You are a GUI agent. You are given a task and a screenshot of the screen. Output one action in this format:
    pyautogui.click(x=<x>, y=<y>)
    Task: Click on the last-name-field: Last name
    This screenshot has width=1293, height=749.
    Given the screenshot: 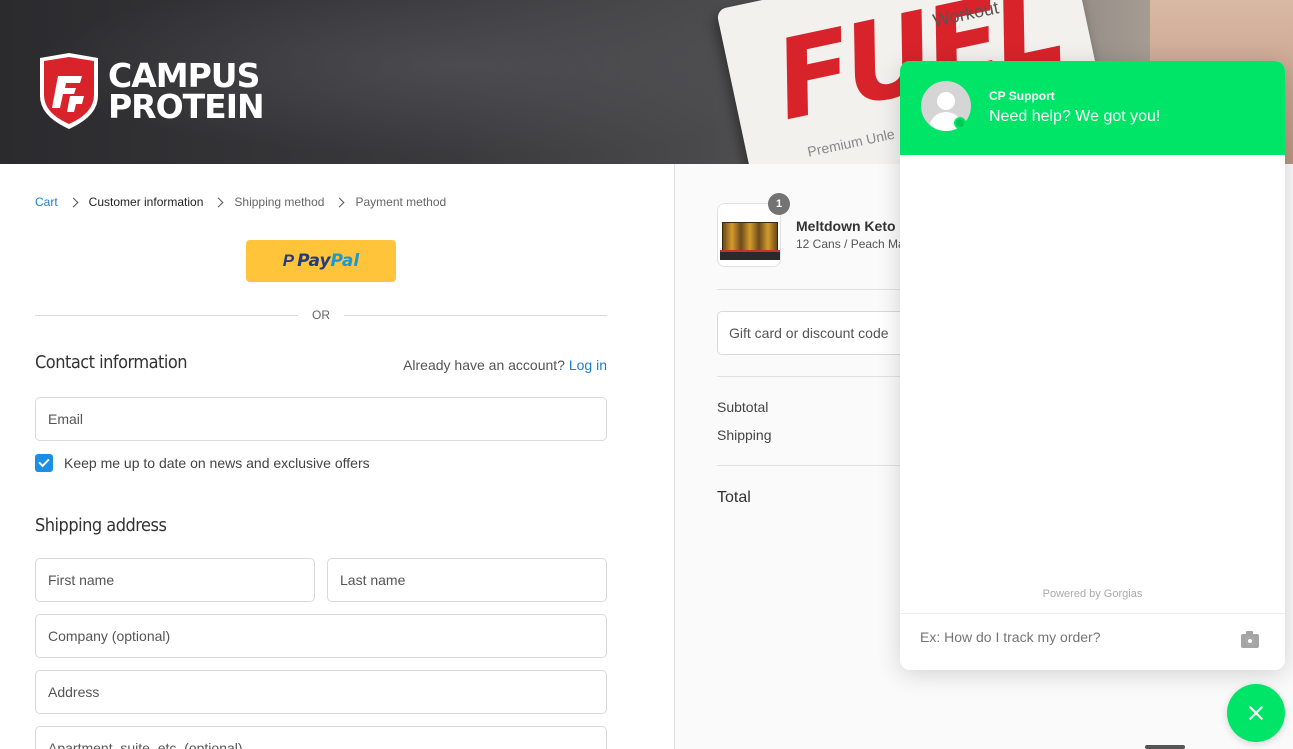 What is the action you would take?
    pyautogui.click(x=467, y=580)
    